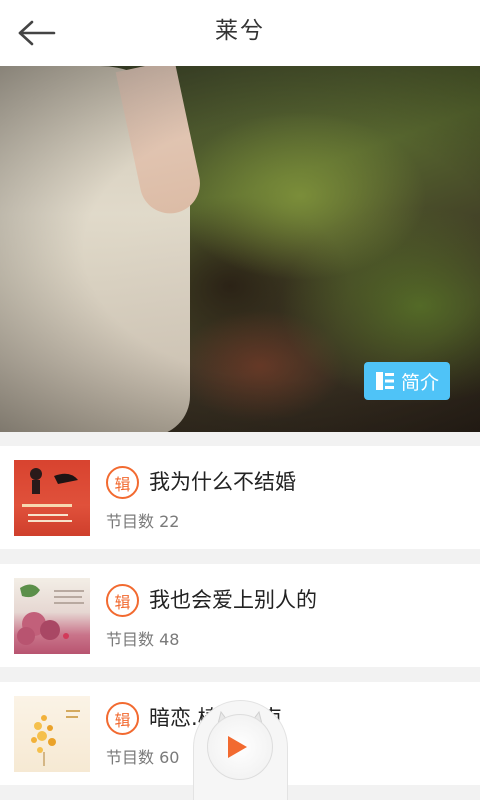 Image resolution: width=480 pixels, height=800 pixels. I want to click on episode-count-value: 22, so click(169, 521).